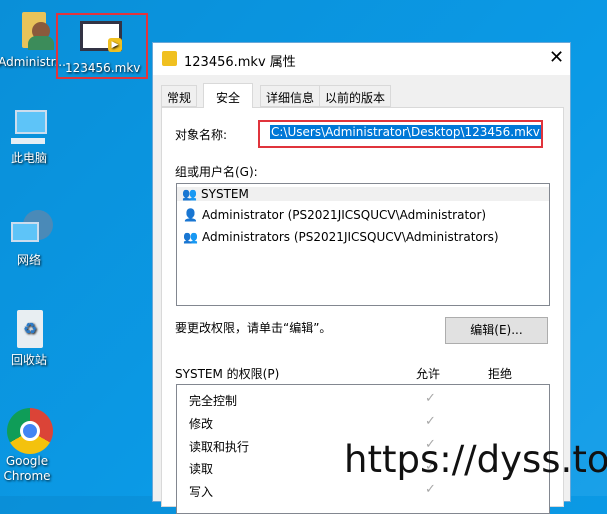  What do you see at coordinates (556, 57) in the screenshot?
I see `close-icon: ✕` at bounding box center [556, 57].